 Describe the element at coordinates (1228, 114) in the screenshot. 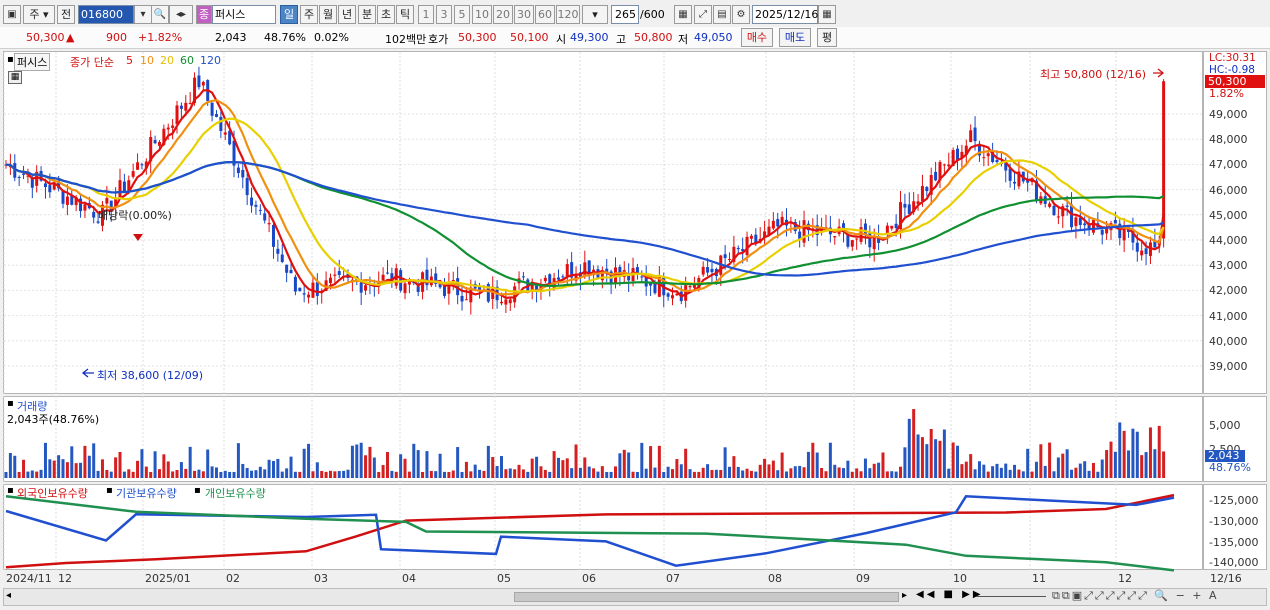

I see `price-tick: 49,000` at that location.